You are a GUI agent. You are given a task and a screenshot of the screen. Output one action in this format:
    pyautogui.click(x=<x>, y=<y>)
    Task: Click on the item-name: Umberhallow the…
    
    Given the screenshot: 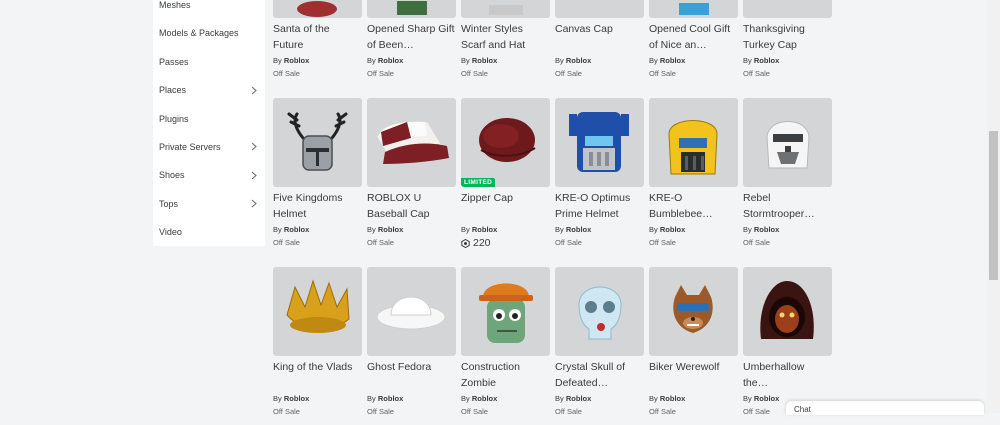 What is the action you would take?
    pyautogui.click(x=787, y=375)
    